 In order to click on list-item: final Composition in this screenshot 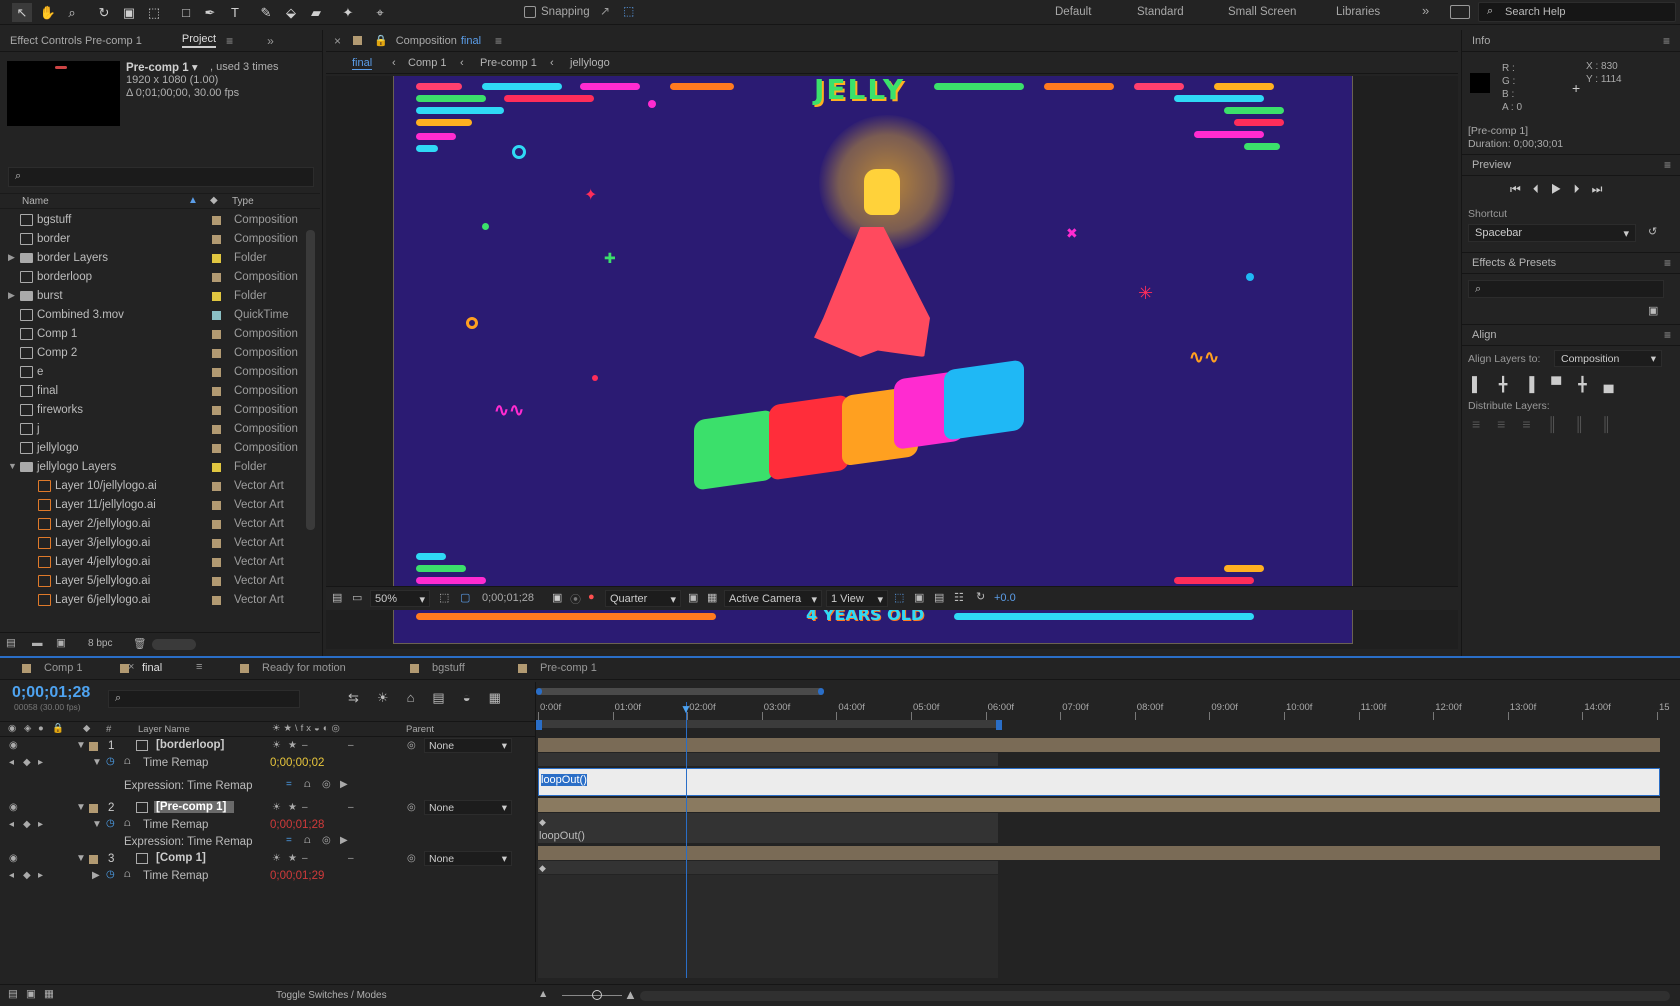, I will do `click(160, 391)`.